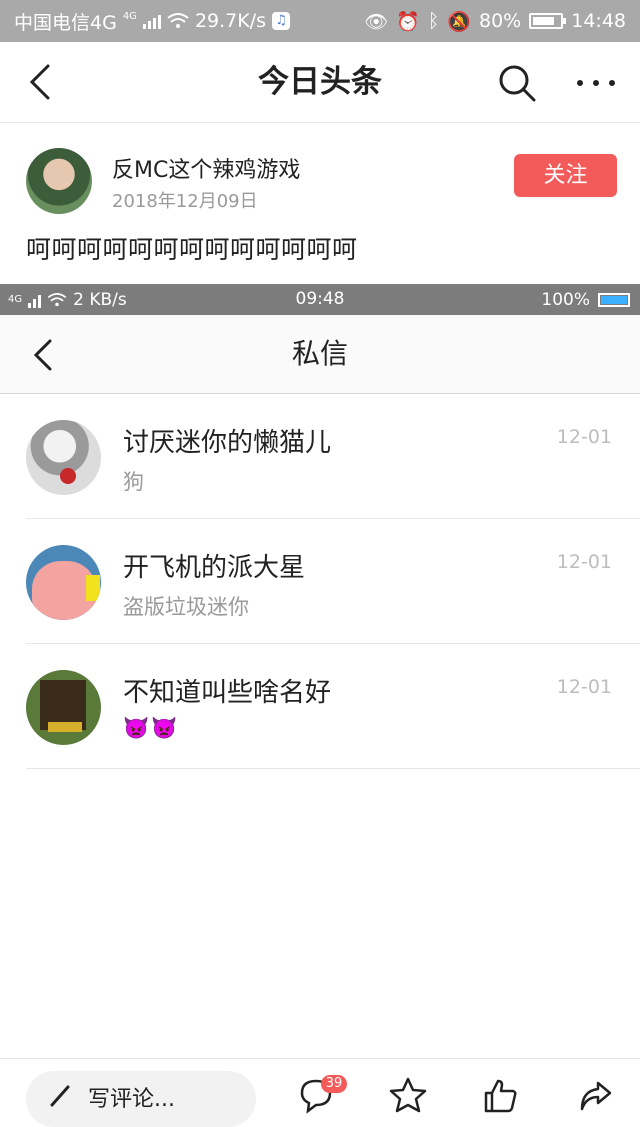 This screenshot has width=640, height=1127. I want to click on inner-status-bar: 4G 2 KB/s 09:48 100%, so click(320, 299).